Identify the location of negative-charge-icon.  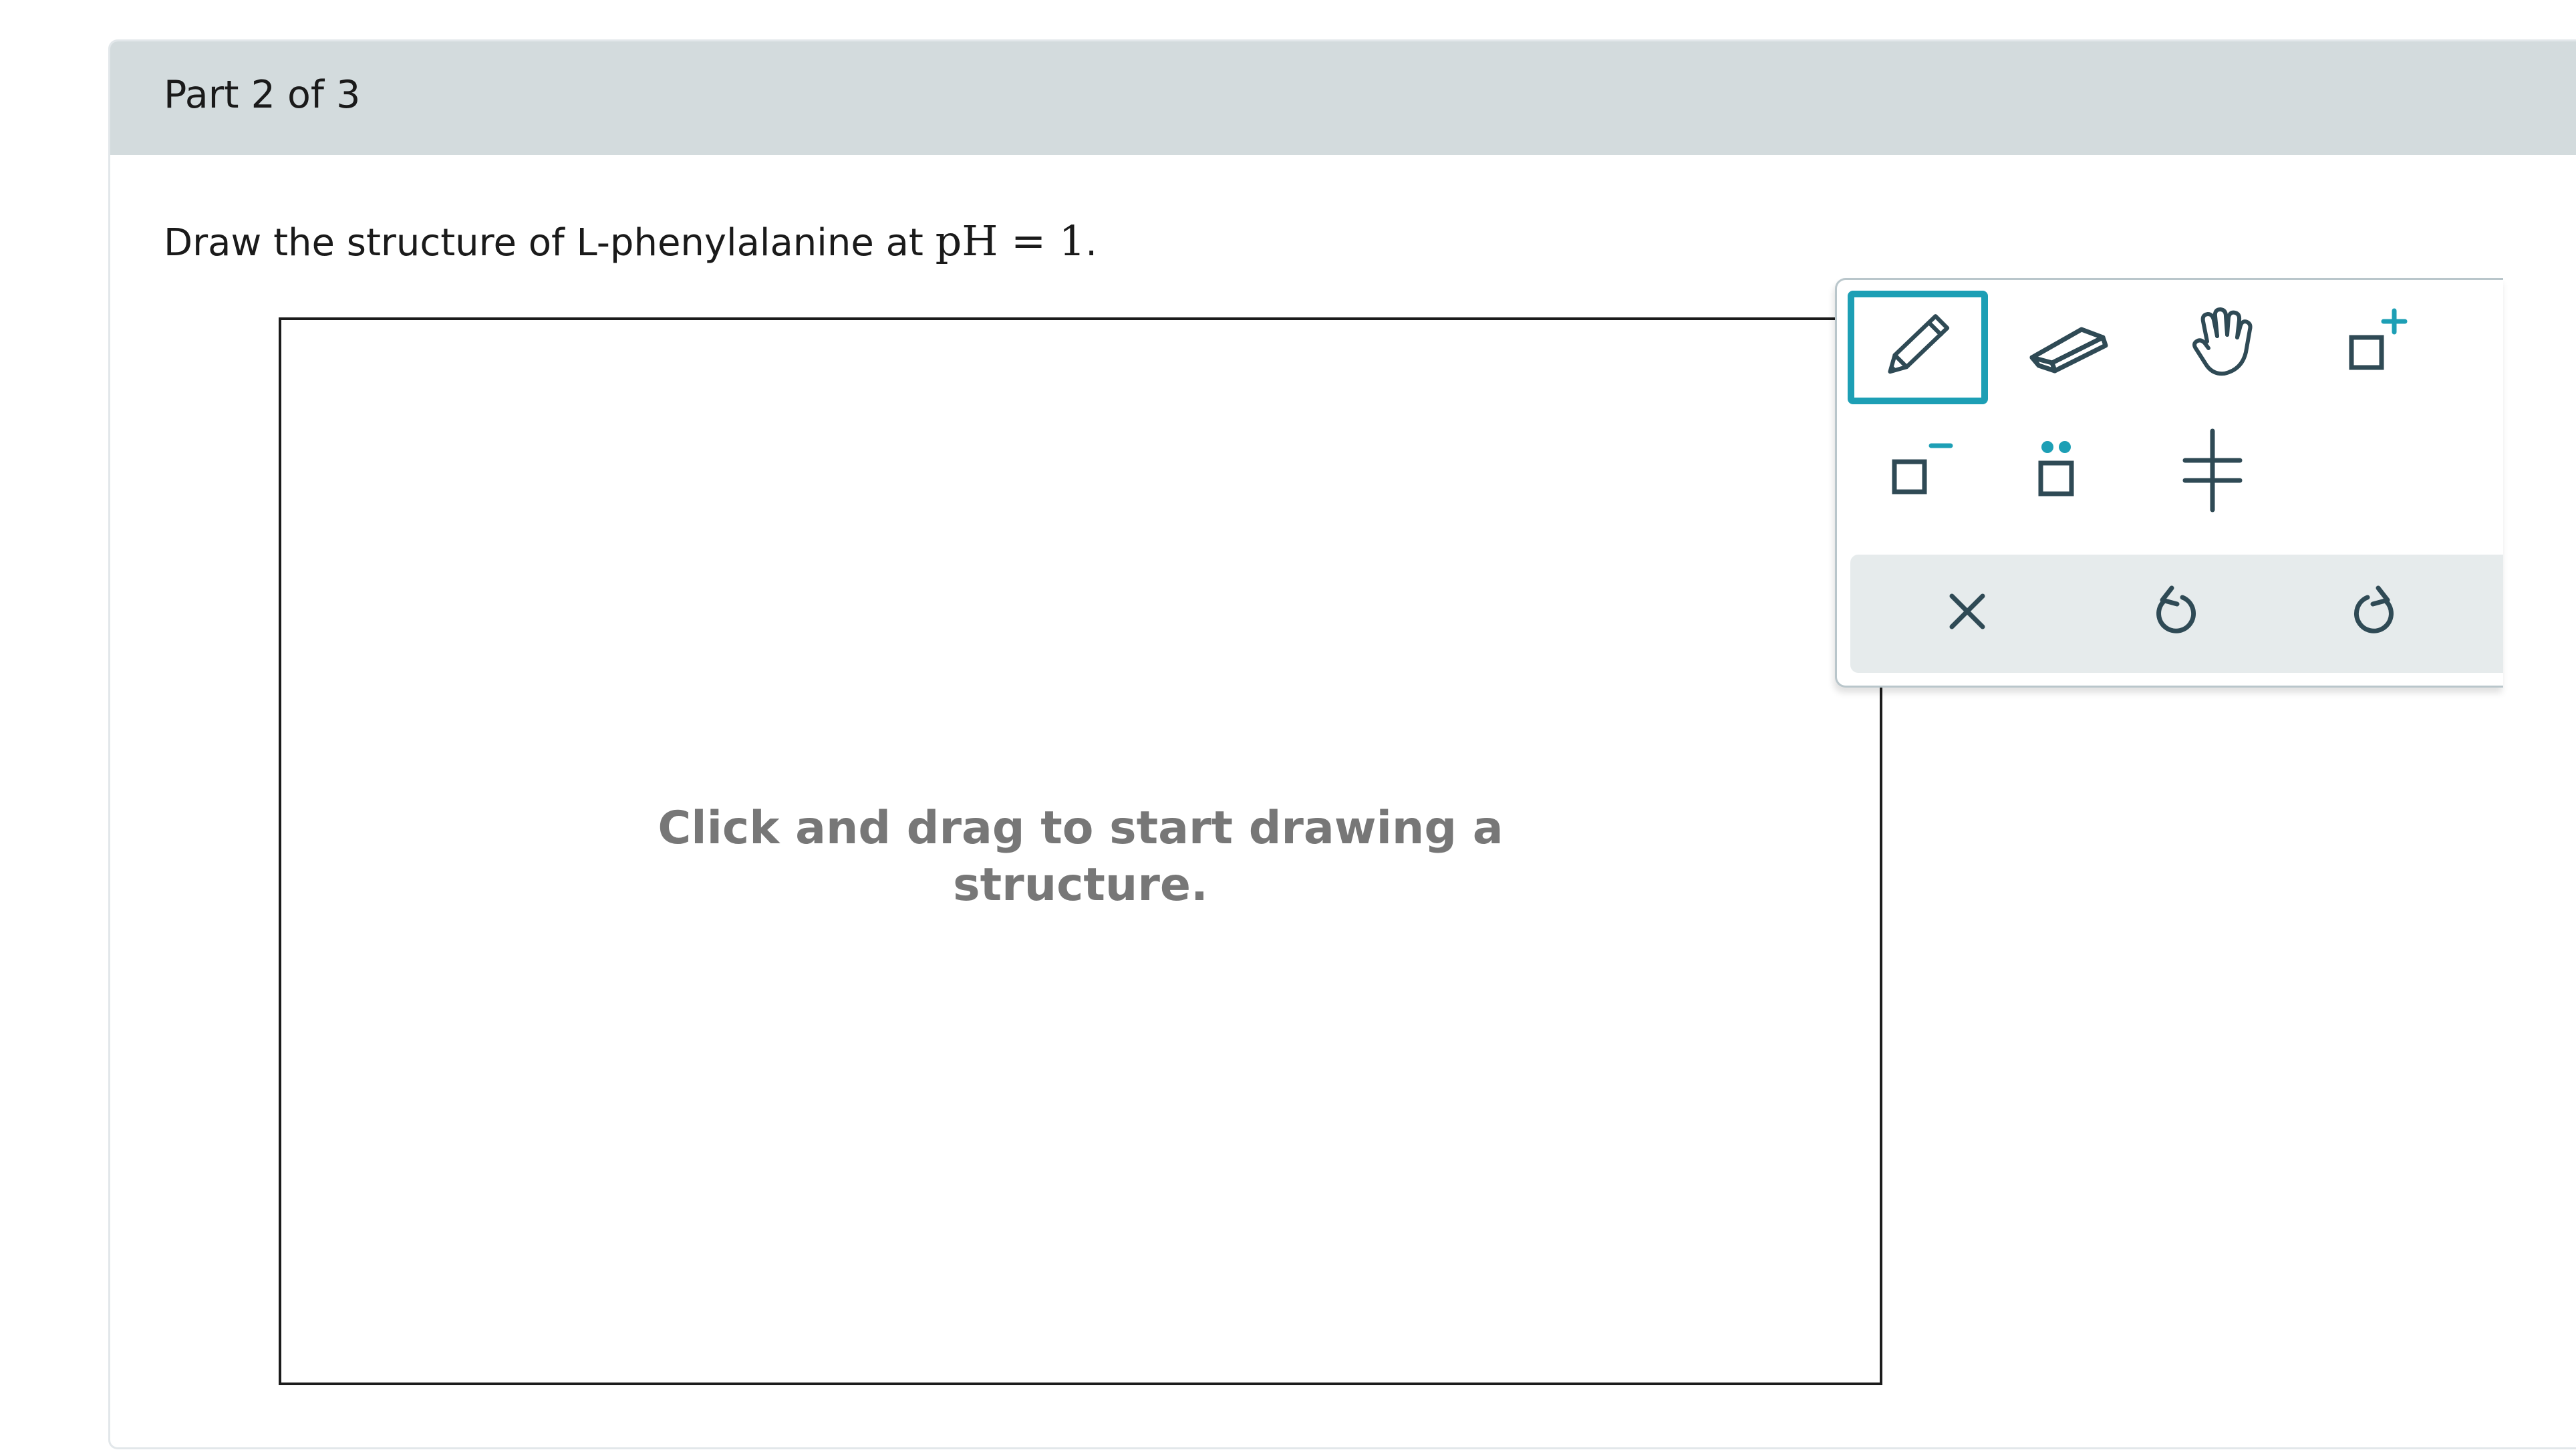
(1922, 468).